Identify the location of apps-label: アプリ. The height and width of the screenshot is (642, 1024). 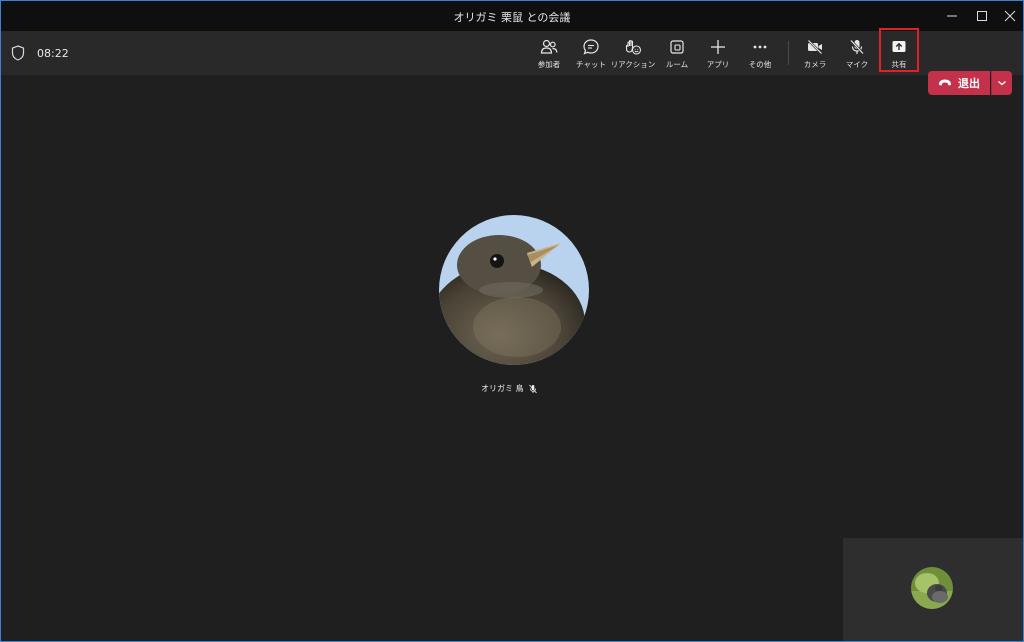
(718, 64).